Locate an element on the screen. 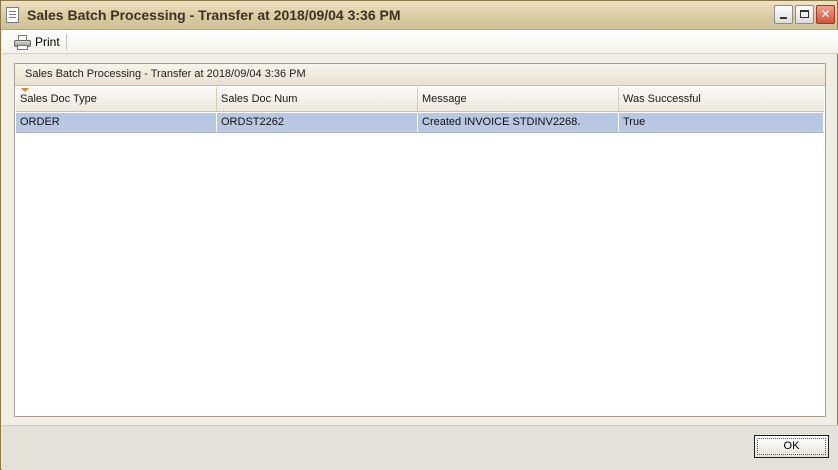  cell-sales-doc-type: ORDER is located at coordinates (116, 122).